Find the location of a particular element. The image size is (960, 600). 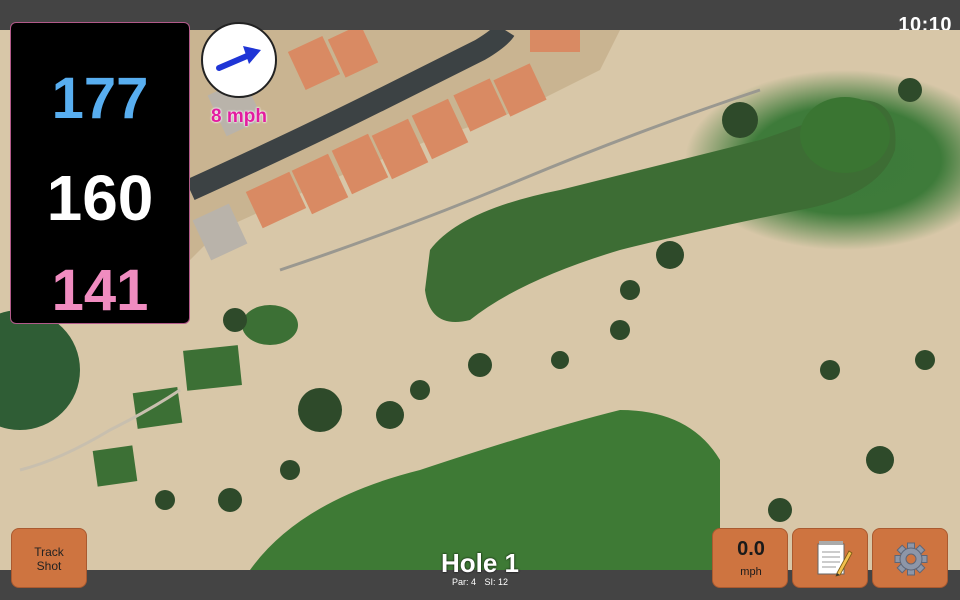

track-shot-button: Track Shot is located at coordinates (49, 558).